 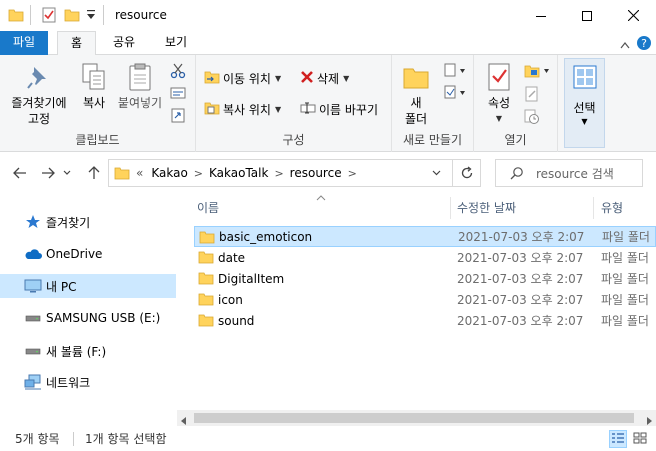 What do you see at coordinates (328, 438) in the screenshot?
I see `status-bar: 5개 항목 1개 항목 선택함` at bounding box center [328, 438].